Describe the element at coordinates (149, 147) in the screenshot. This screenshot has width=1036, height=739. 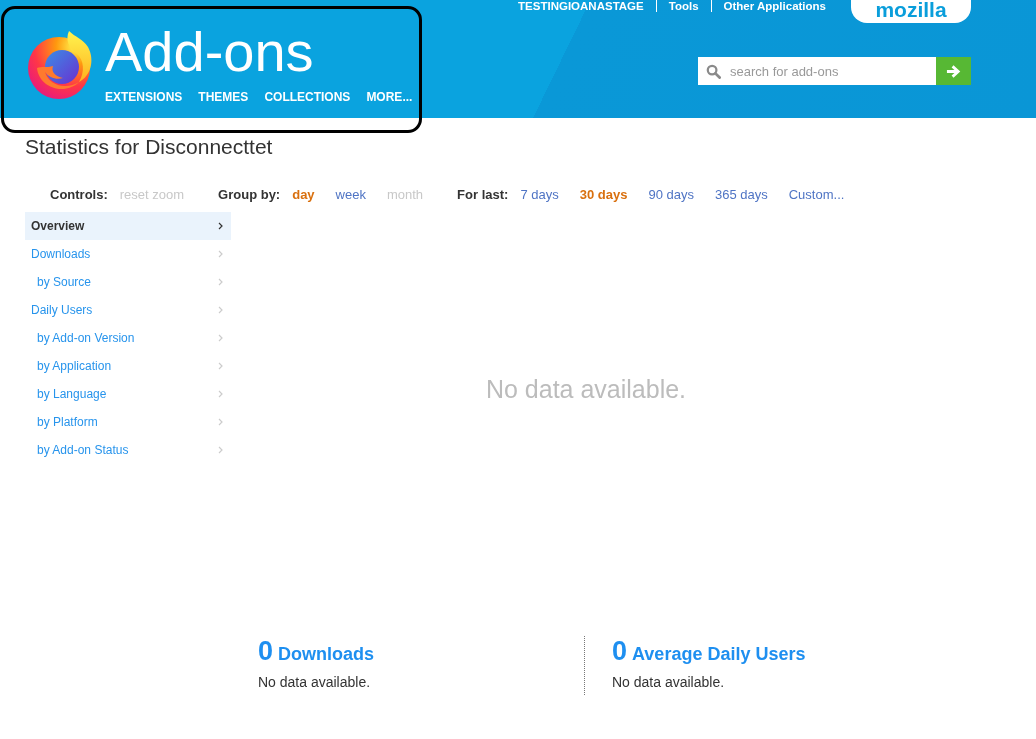
I see `page-title: Statistics for Disconnecttet` at that location.